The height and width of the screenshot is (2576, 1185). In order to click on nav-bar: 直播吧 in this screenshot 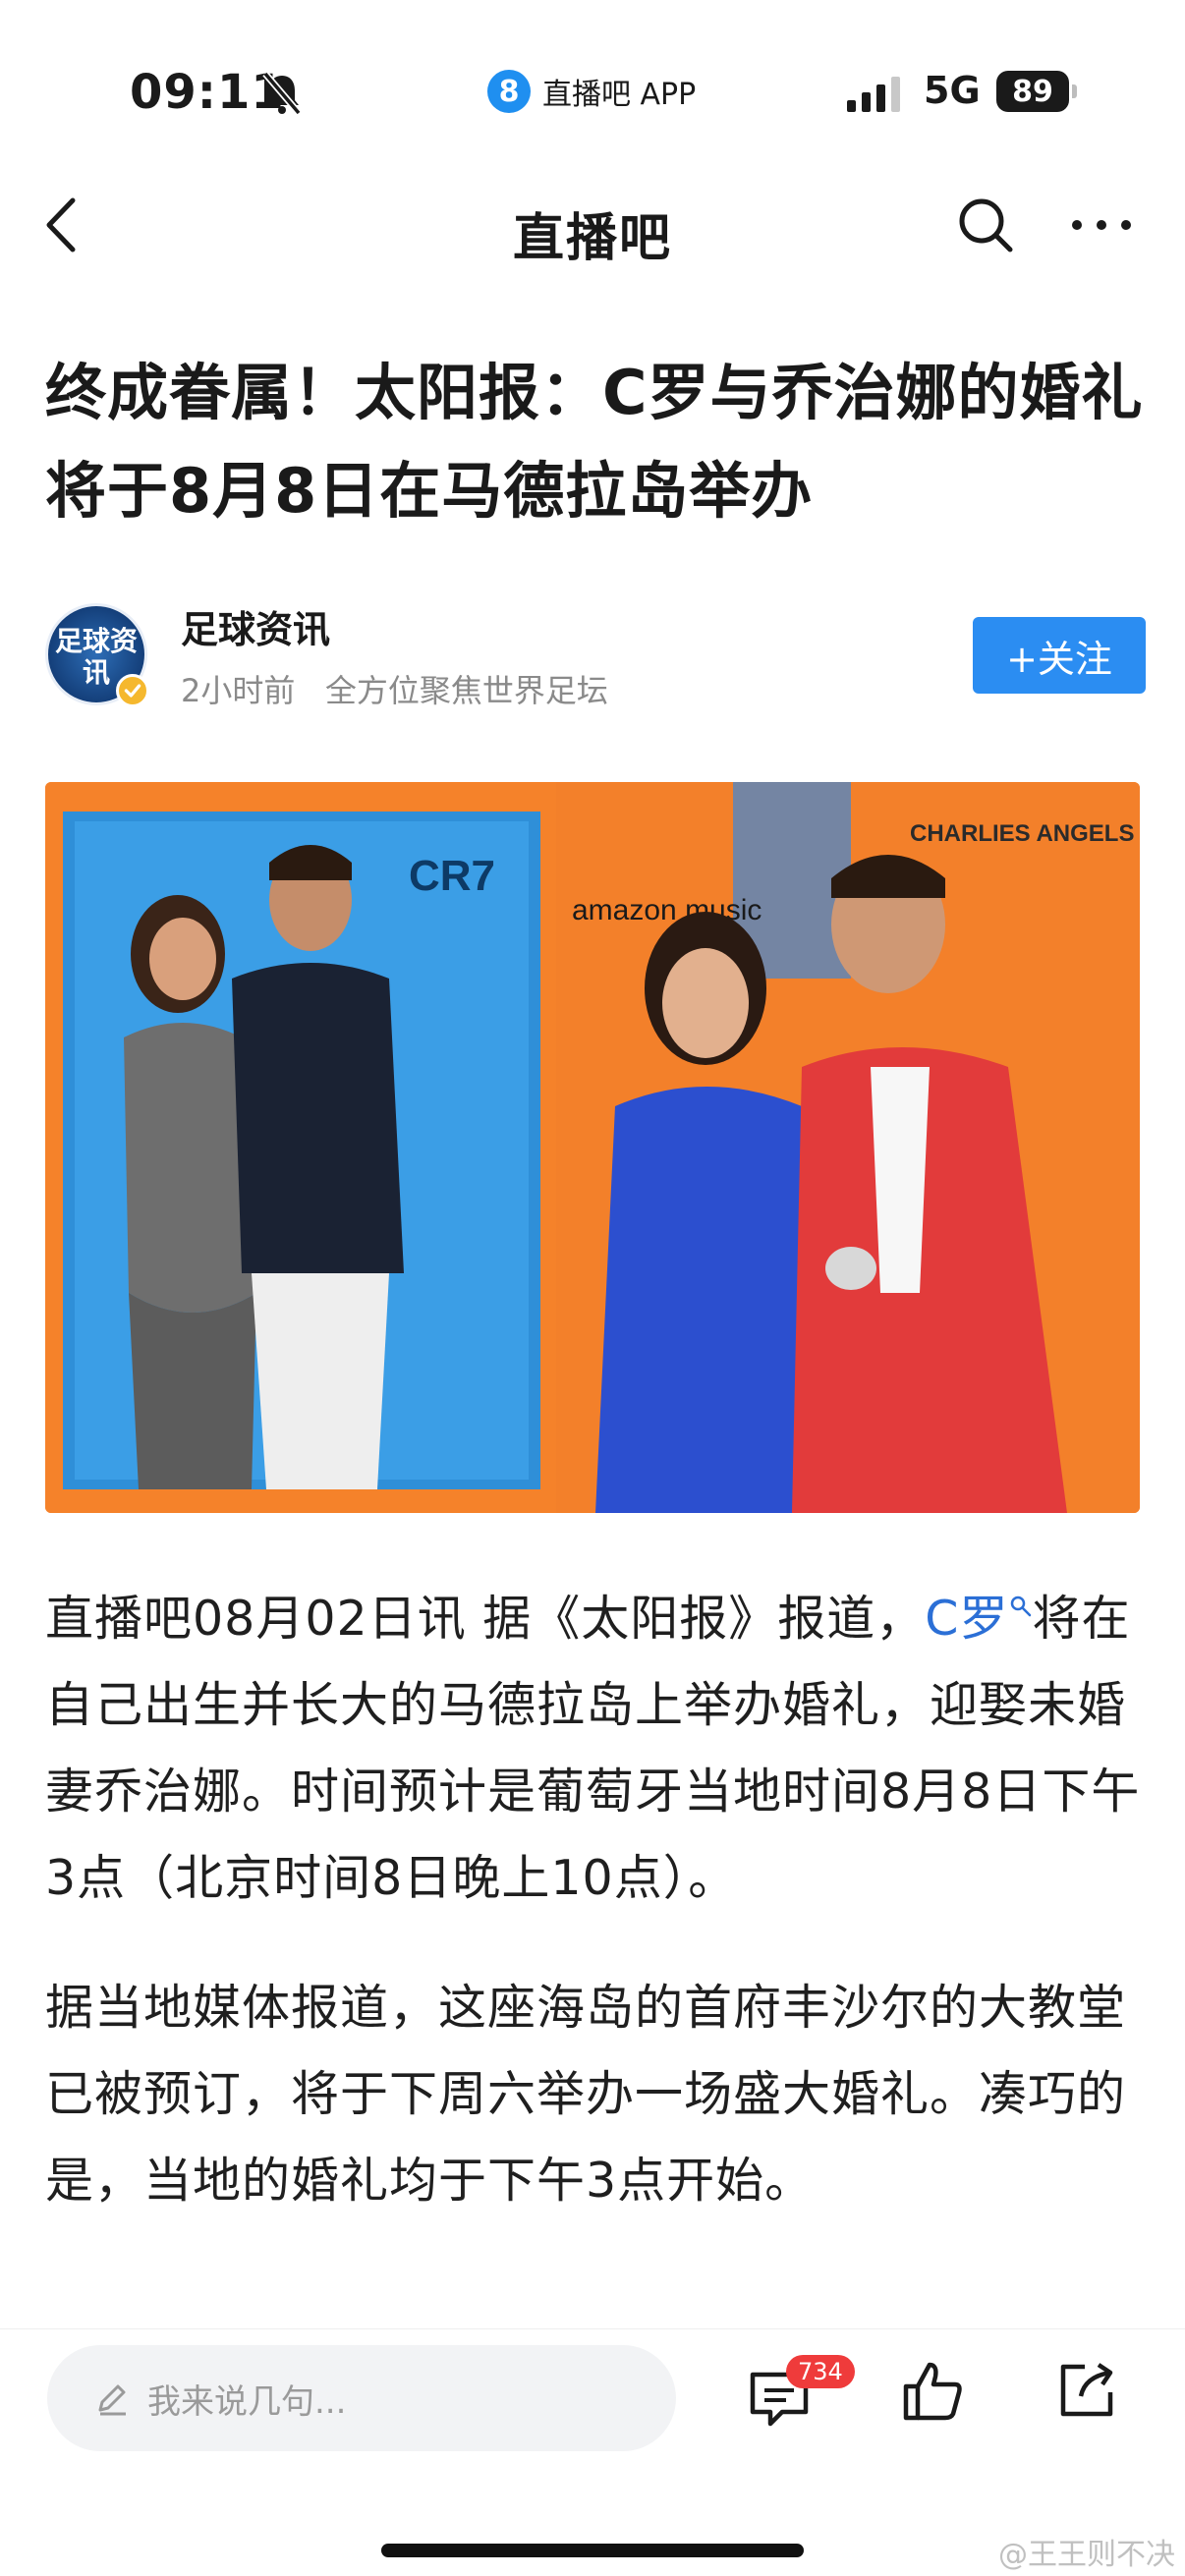, I will do `click(592, 226)`.